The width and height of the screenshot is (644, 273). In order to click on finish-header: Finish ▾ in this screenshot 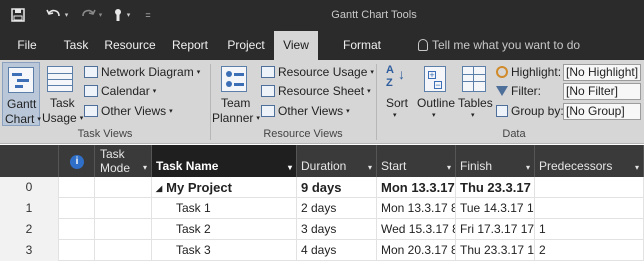, I will do `click(495, 161)`.